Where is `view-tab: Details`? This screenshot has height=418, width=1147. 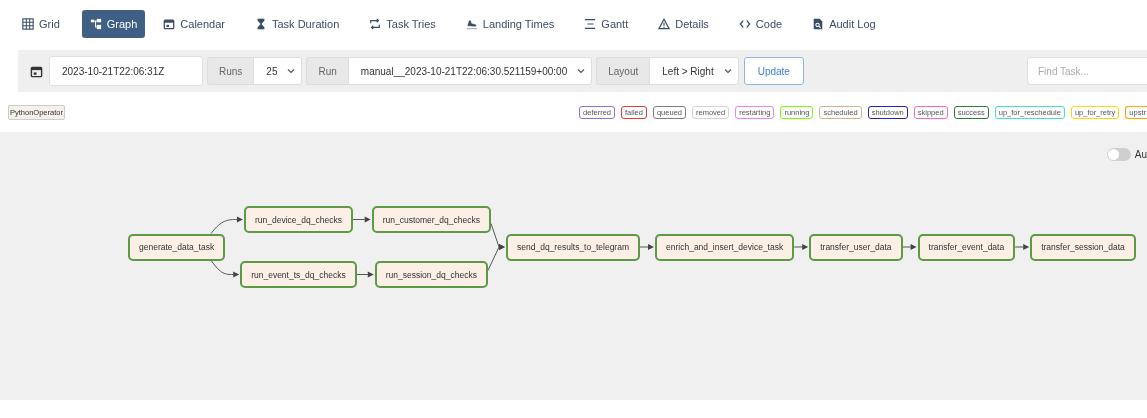
view-tab: Details is located at coordinates (683, 24).